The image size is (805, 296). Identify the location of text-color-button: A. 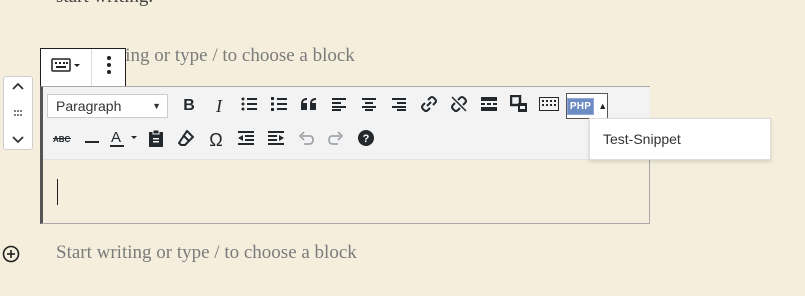
(124, 140).